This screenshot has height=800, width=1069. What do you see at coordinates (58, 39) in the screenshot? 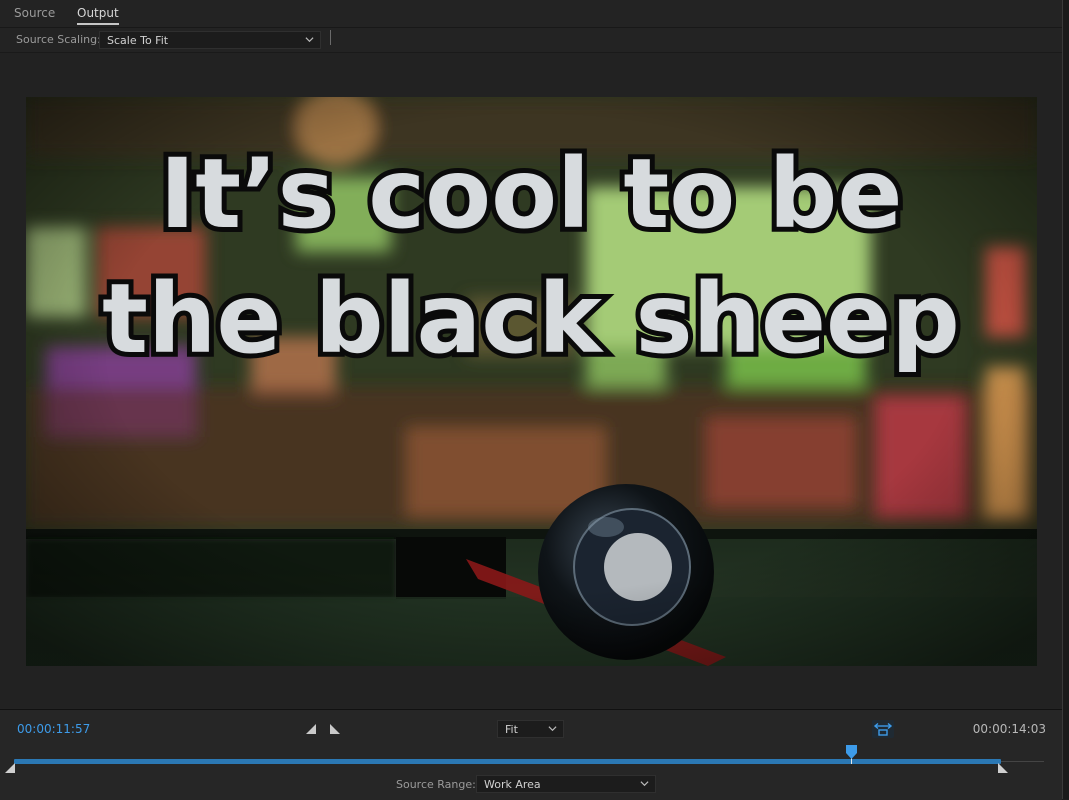
I see `source-scaling-label: Source Scaling:` at bounding box center [58, 39].